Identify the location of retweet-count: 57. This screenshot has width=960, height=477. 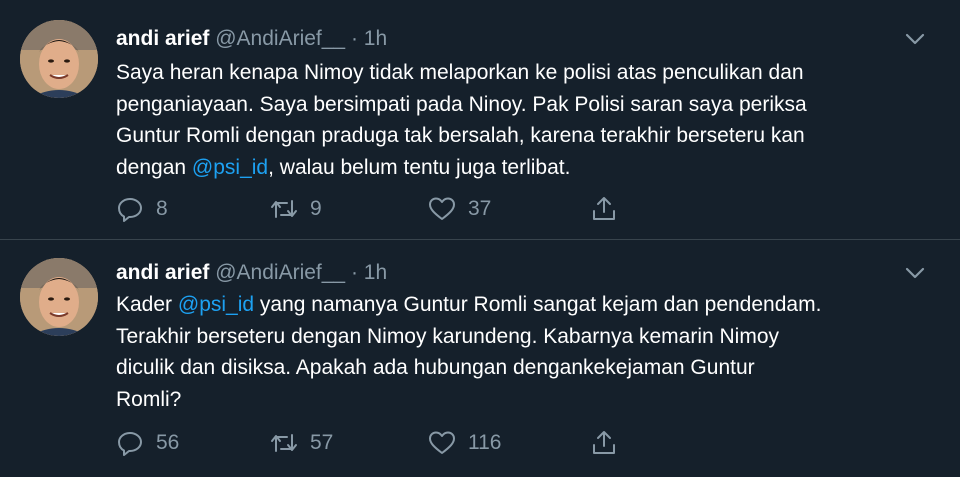
(322, 442).